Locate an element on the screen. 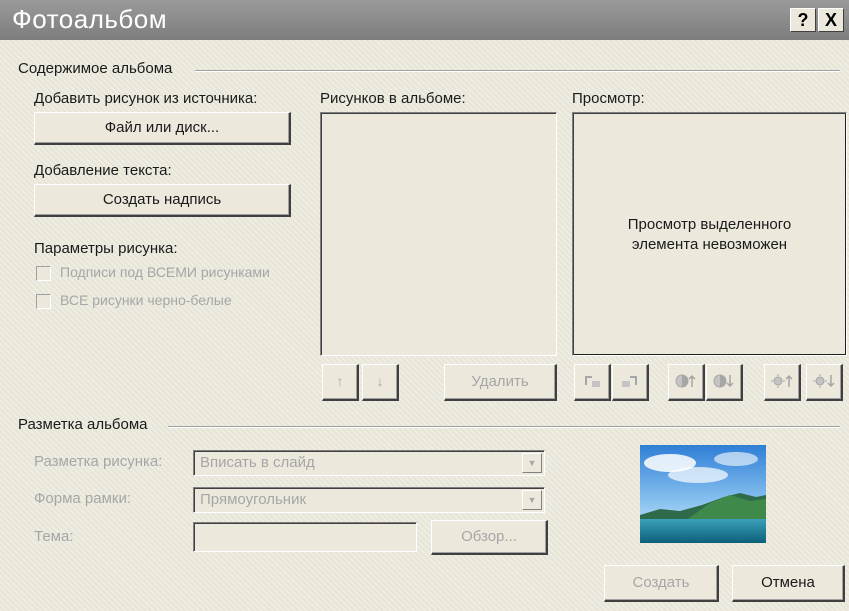 The width and height of the screenshot is (849, 611). frame-shape-select: Прямоугольник ▼ is located at coordinates (369, 500).